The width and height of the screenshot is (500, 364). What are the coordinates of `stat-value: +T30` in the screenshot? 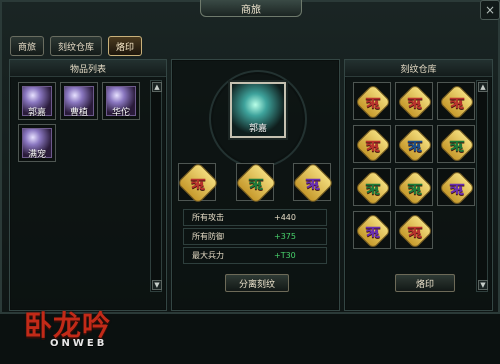 It's located at (285, 255).